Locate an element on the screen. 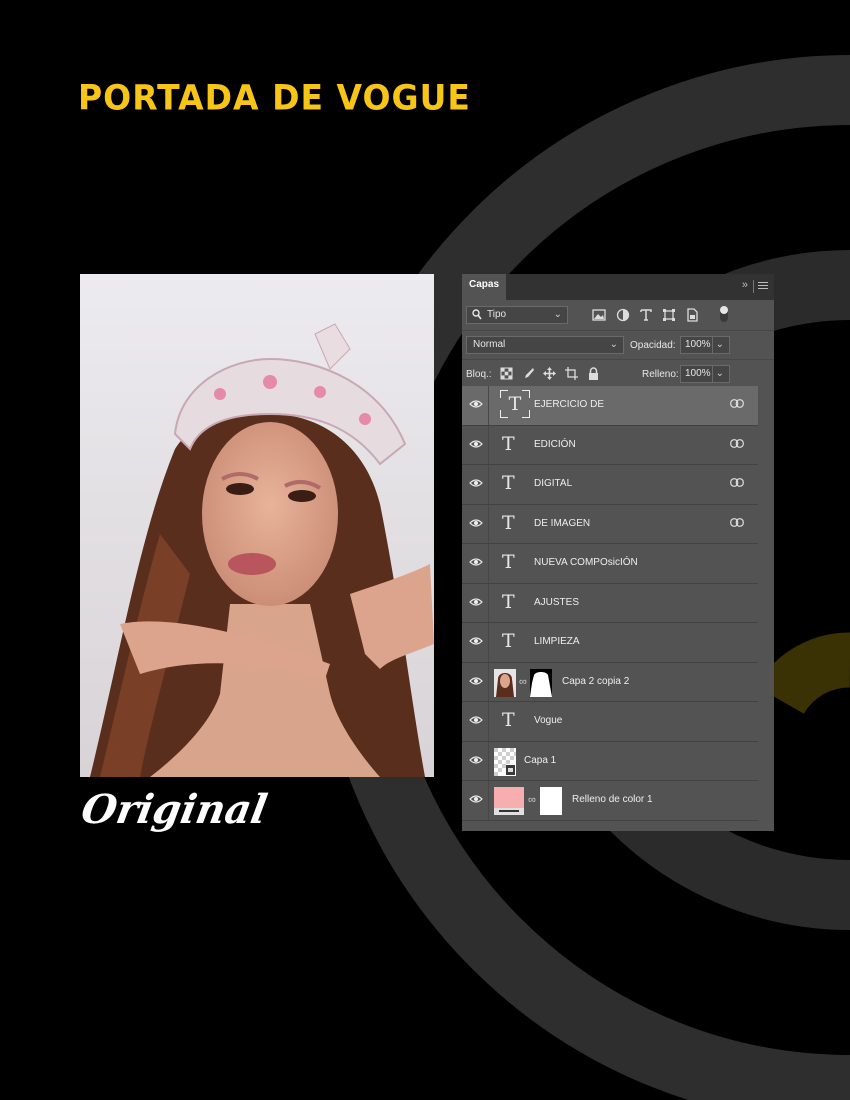  layer-row: T NUEVA COMPOsicIÓN is located at coordinates (610, 564).